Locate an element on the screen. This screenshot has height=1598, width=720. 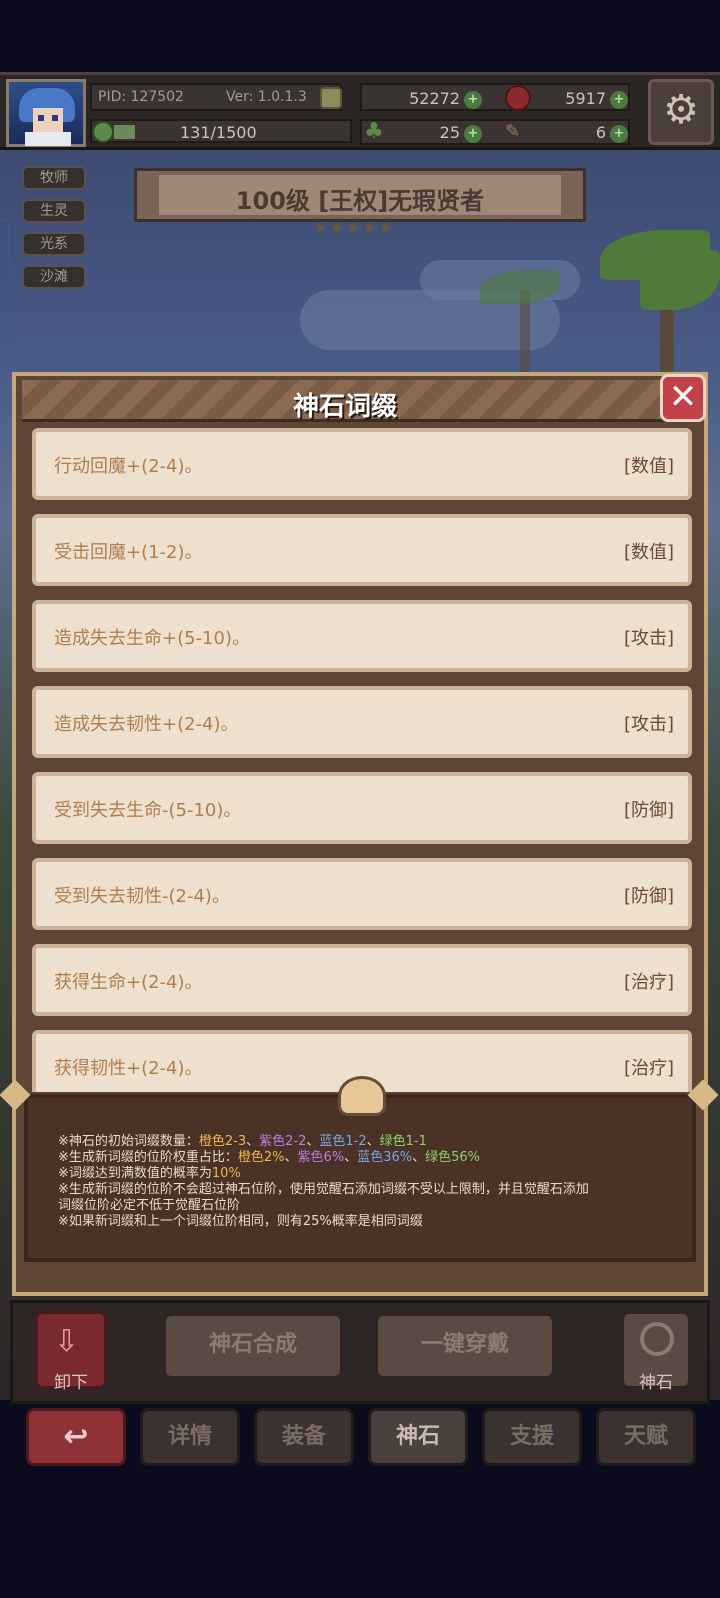
affix-text: 行动回魔+(2-4)。 is located at coordinates (128, 466).